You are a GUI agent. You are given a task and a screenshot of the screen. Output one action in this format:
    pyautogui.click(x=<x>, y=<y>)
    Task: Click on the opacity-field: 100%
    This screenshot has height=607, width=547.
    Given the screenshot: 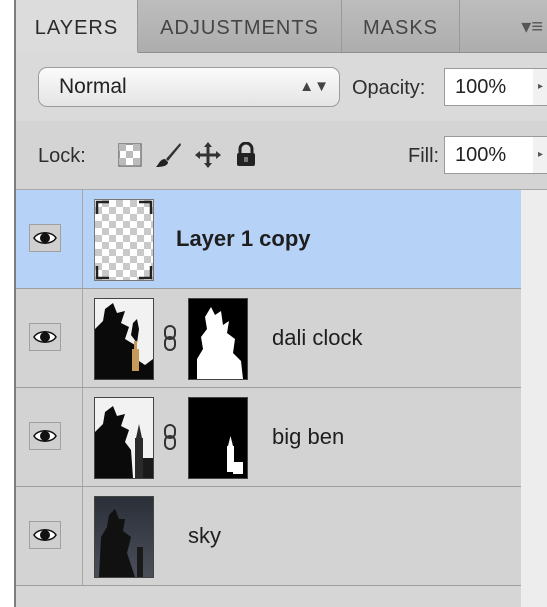 What is the action you would take?
    pyautogui.click(x=489, y=87)
    